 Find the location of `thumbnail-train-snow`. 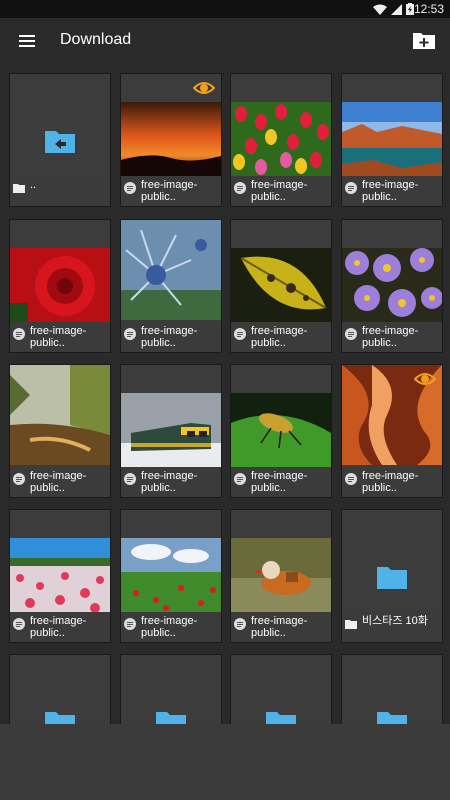

thumbnail-train-snow is located at coordinates (171, 431).